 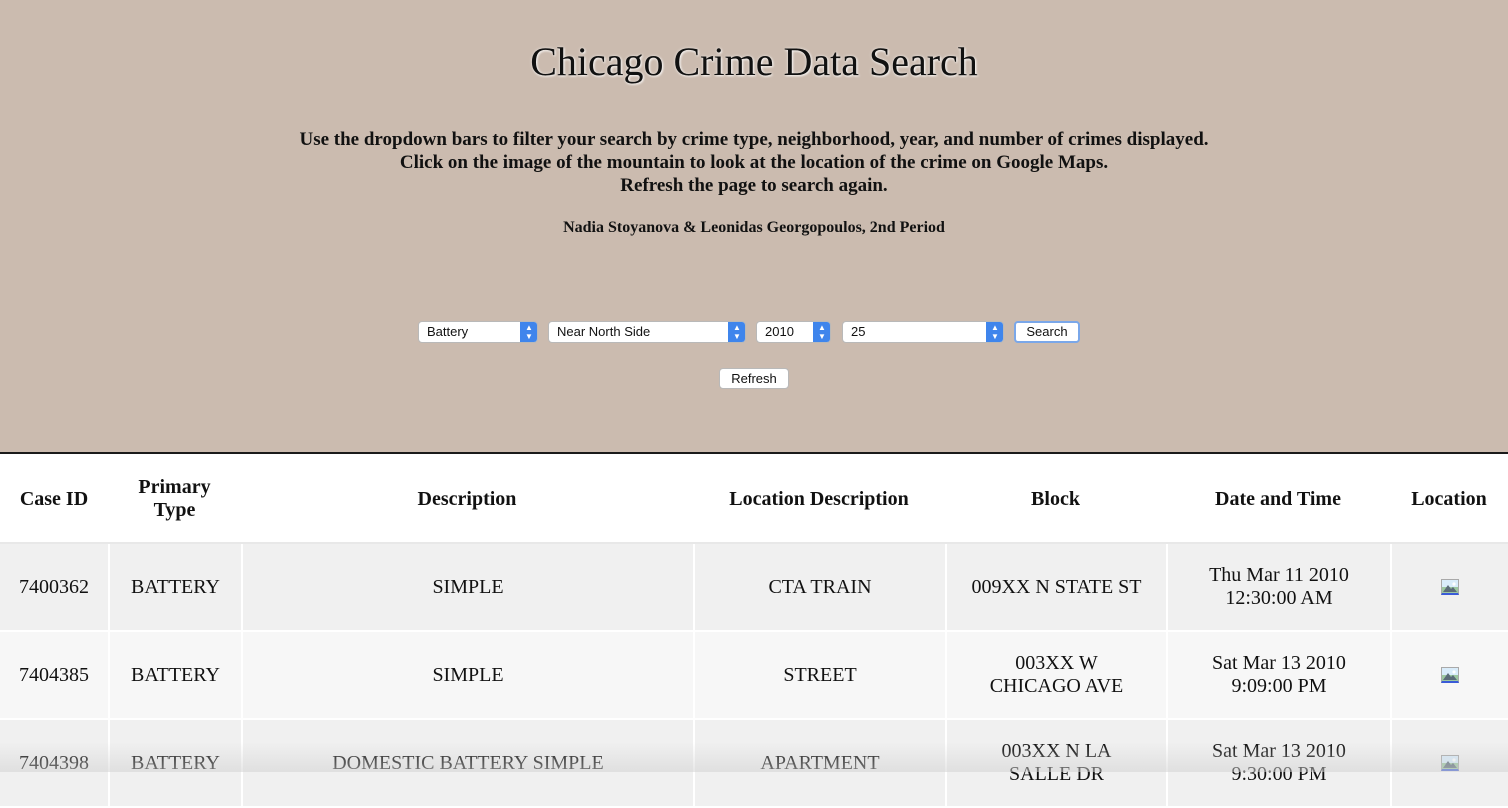 I want to click on block-cell: 003XX N LA SALLE DR, so click(x=1055, y=763).